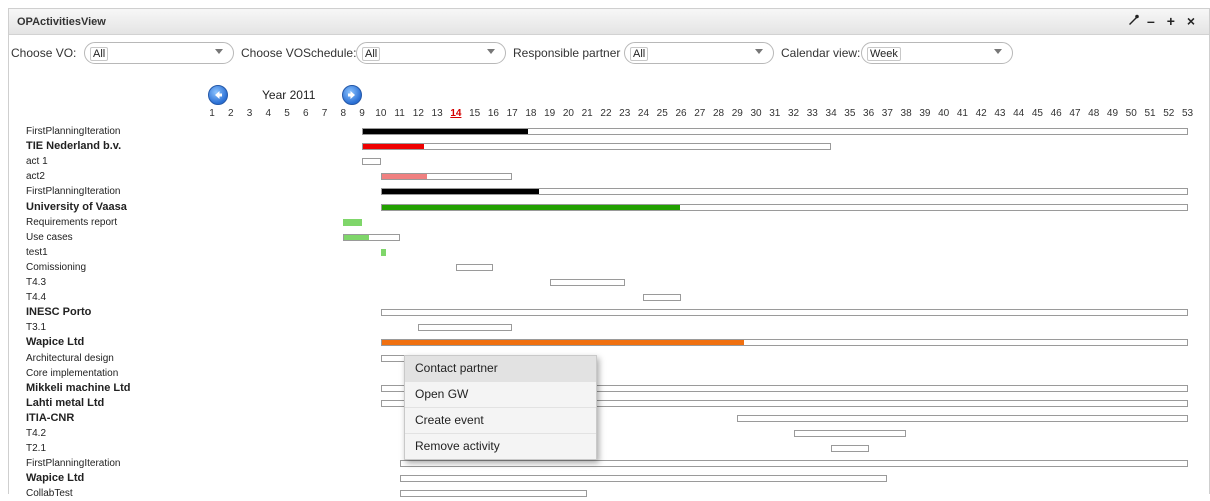  Describe the element at coordinates (56, 267) in the screenshot. I see `row-label: Comissioning` at that location.